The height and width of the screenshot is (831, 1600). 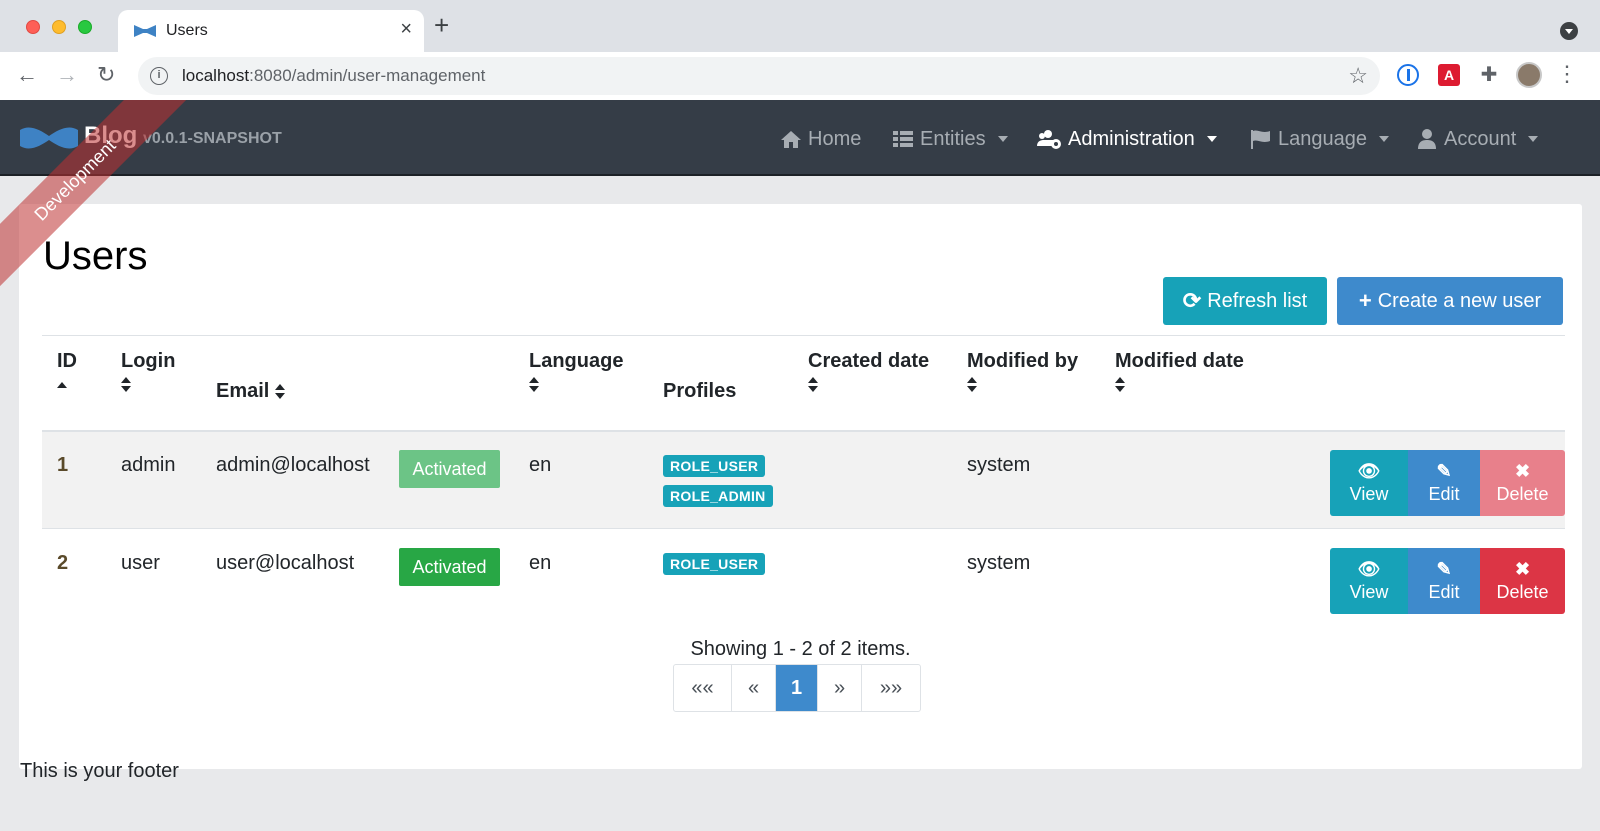 I want to click on page-1-button: 1, so click(x=797, y=688).